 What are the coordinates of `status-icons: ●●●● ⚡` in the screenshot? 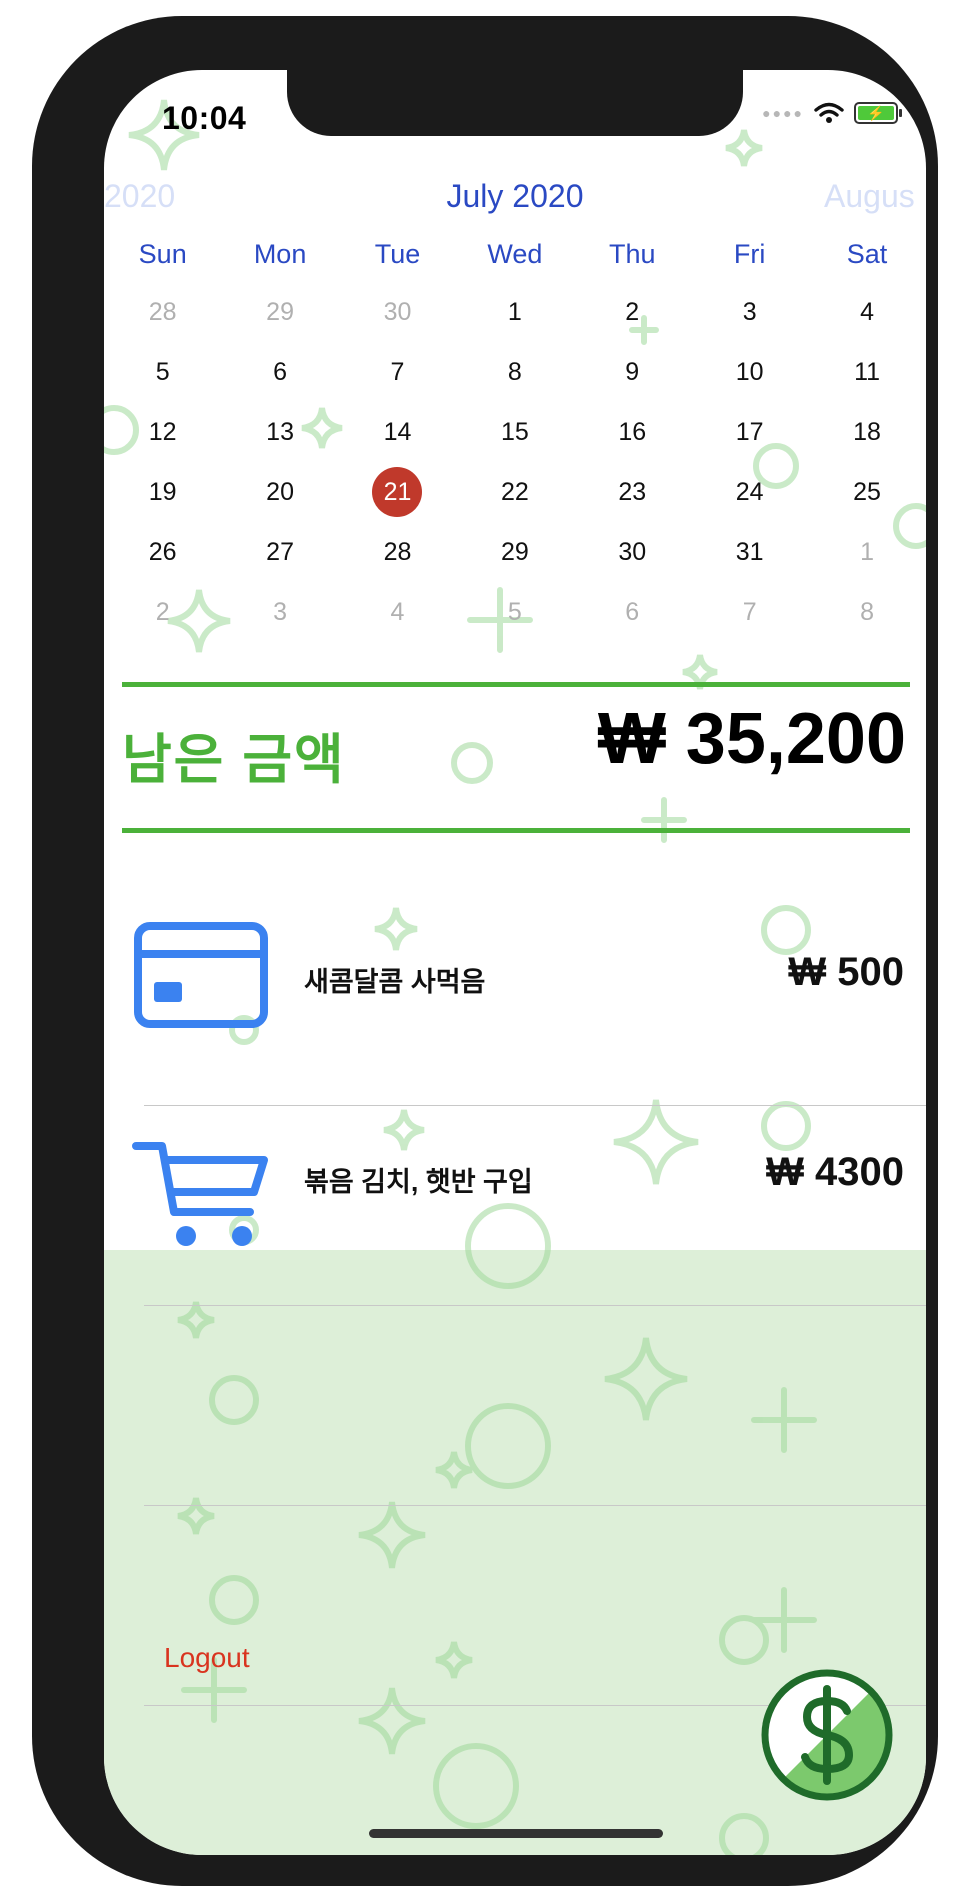 It's located at (832, 113).